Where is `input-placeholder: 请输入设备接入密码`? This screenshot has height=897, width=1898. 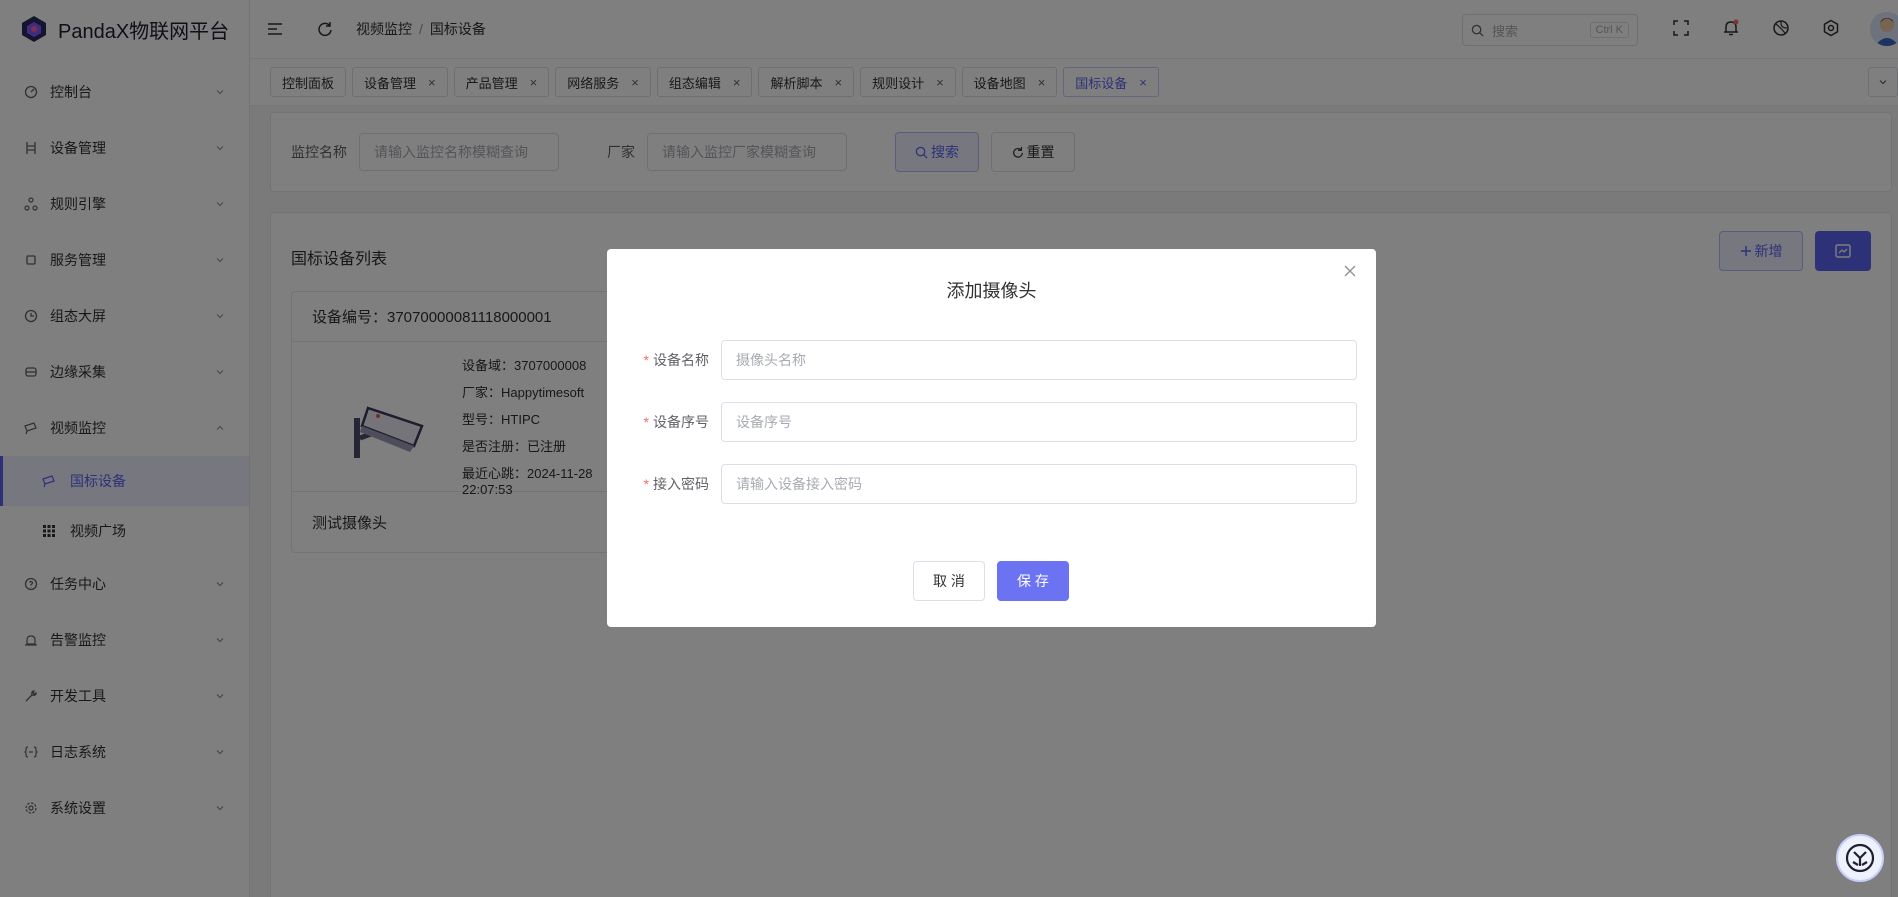 input-placeholder: 请输入设备接入密码 is located at coordinates (799, 484).